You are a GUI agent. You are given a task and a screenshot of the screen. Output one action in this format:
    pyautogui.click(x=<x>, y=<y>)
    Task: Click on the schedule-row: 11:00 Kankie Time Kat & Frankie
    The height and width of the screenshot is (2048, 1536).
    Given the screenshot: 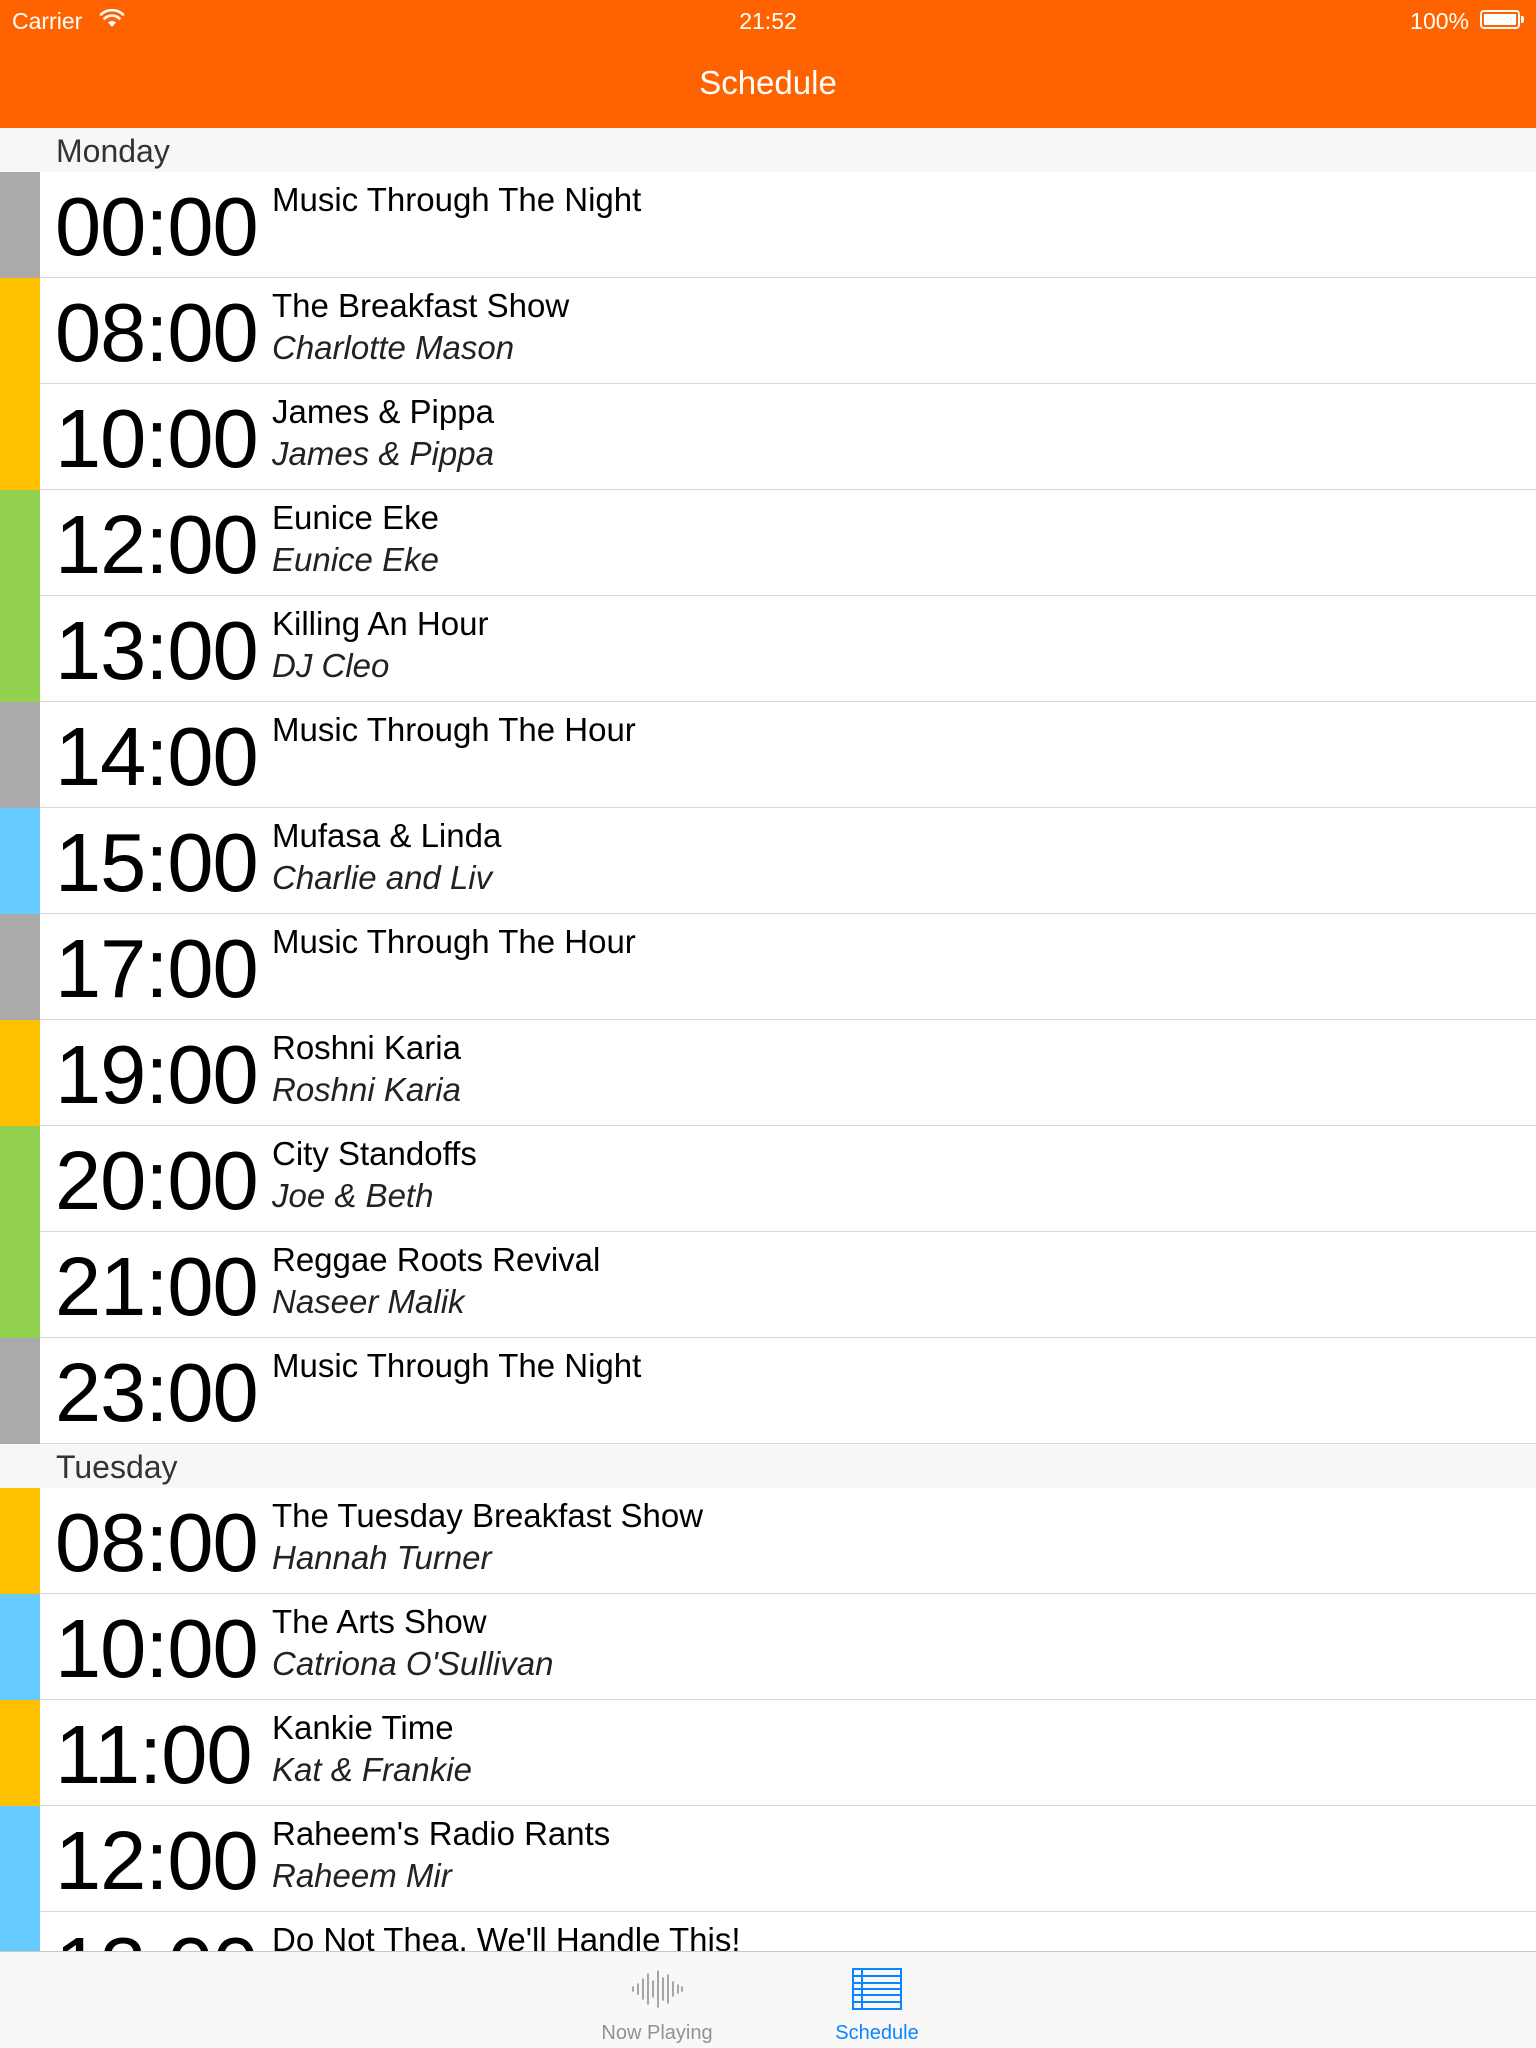 What is the action you would take?
    pyautogui.click(x=768, y=1753)
    